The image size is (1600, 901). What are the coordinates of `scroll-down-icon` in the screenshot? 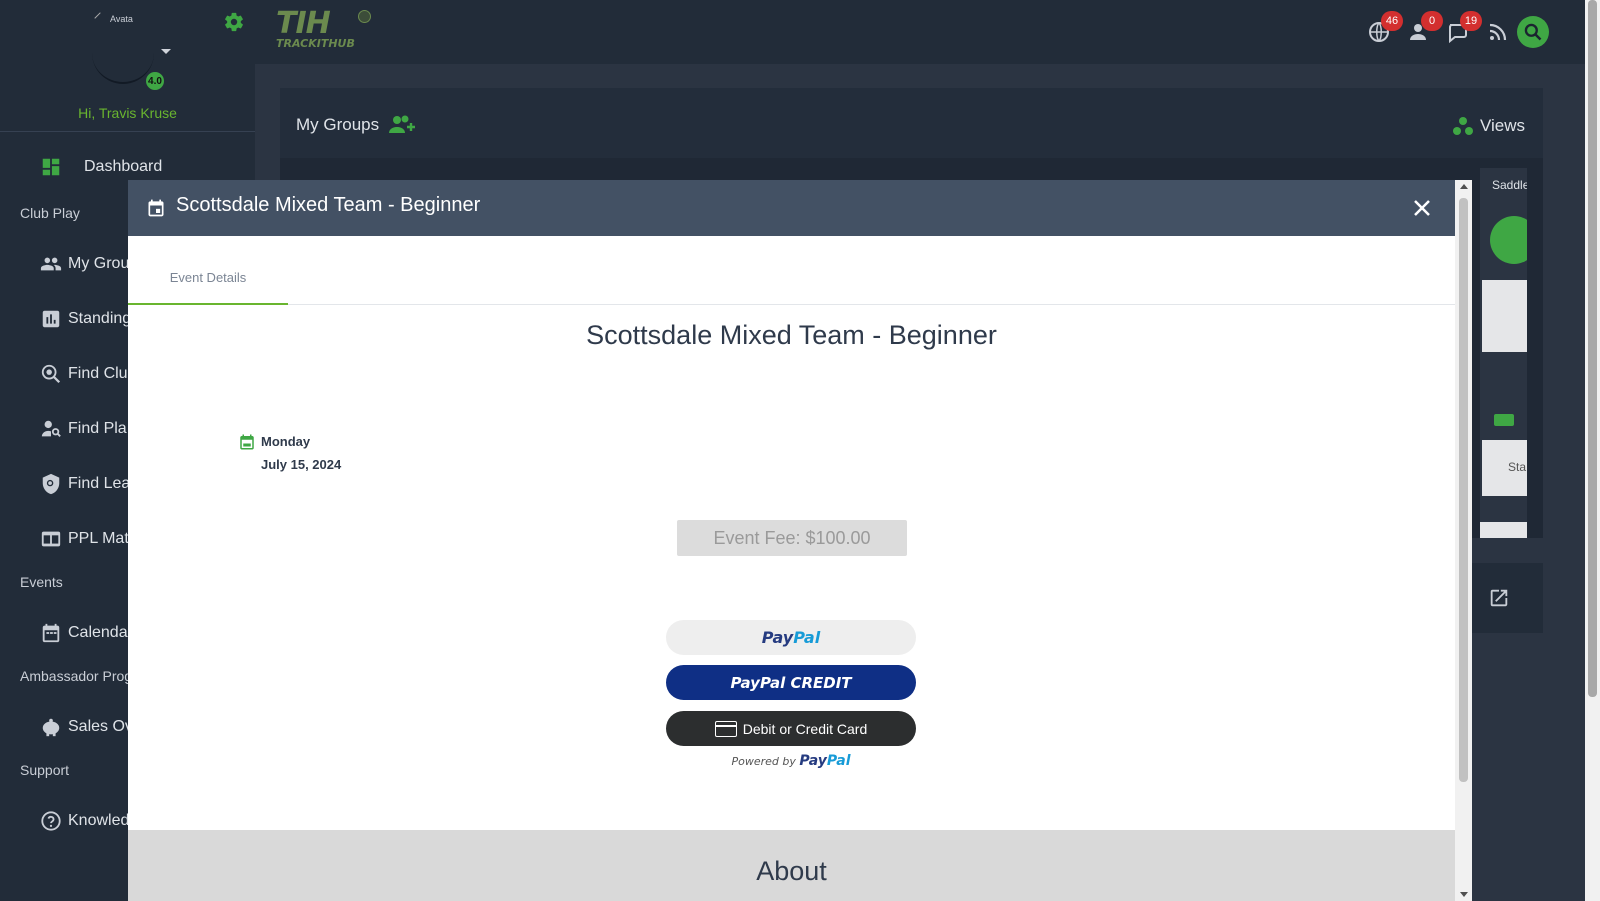 It's located at (1464, 894).